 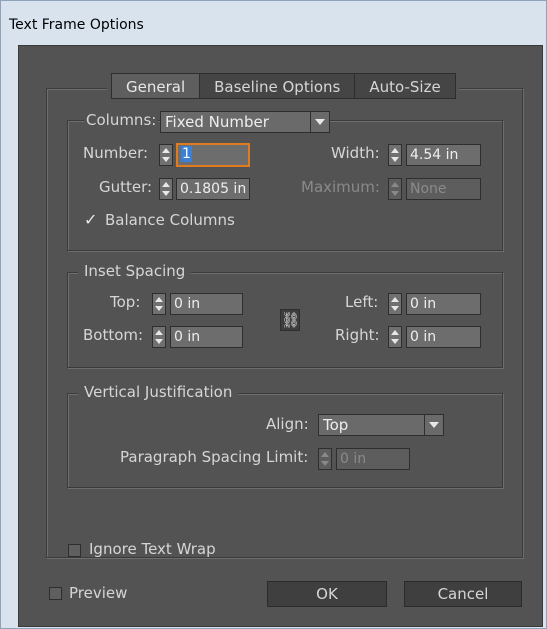 I want to click on left-input: 0 in, so click(x=443, y=304).